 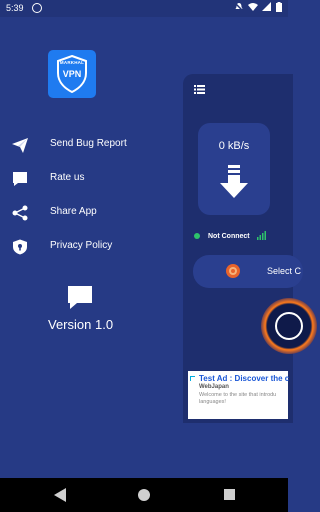 I want to click on back-icon, so click(x=60, y=495).